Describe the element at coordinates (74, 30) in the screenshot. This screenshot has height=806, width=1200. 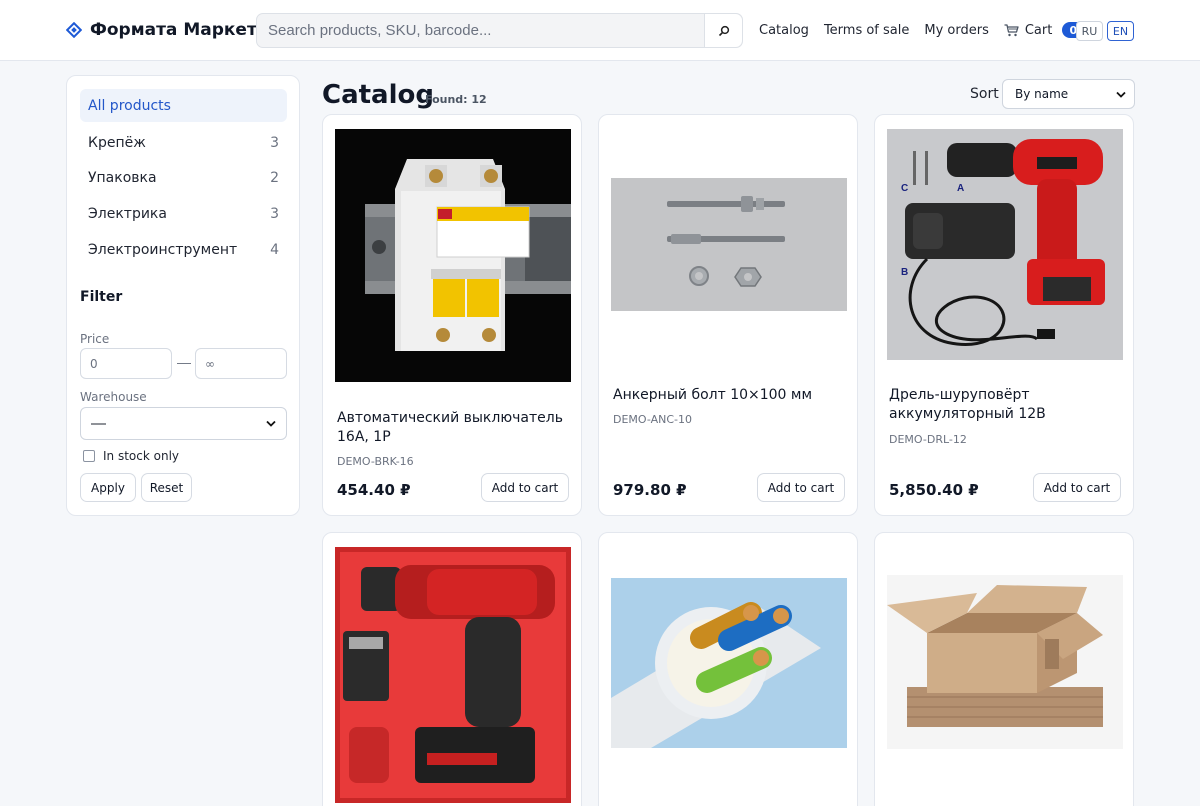
I see `diamond-logo-icon` at that location.